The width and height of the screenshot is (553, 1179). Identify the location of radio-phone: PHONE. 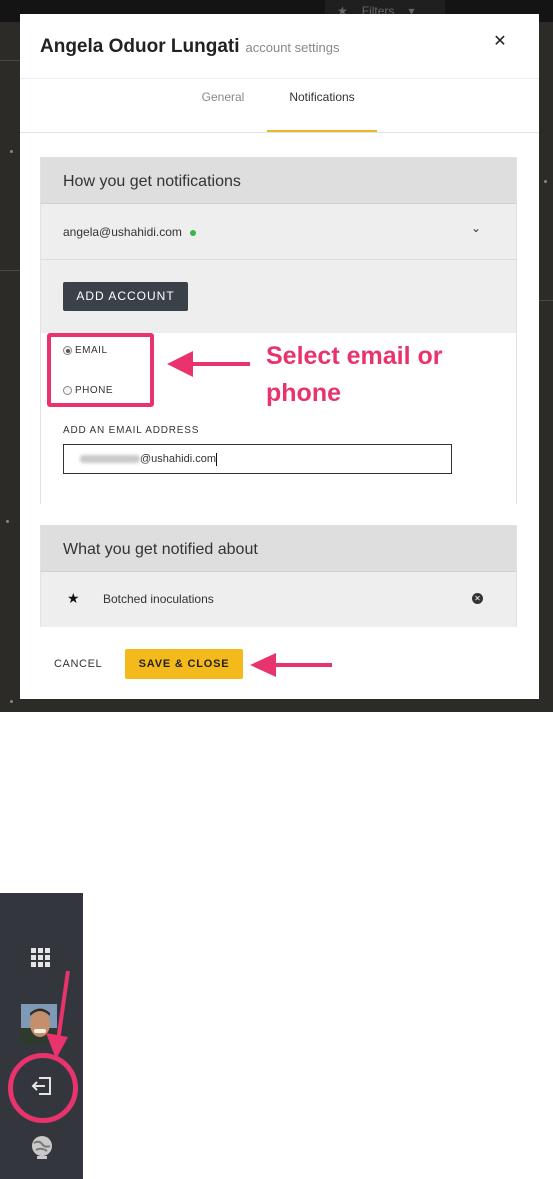
(88, 390).